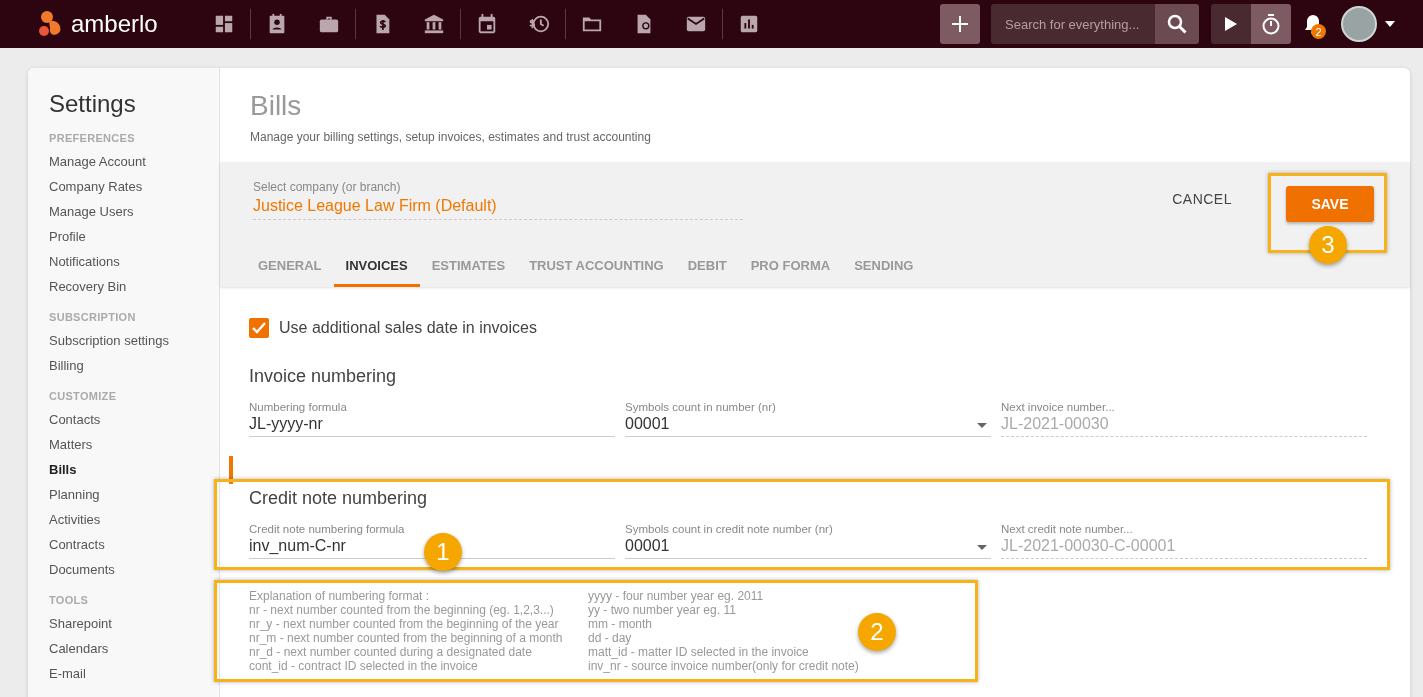 This screenshot has height=697, width=1423. What do you see at coordinates (1202, 199) in the screenshot?
I see `cancel-button: CANCEL` at bounding box center [1202, 199].